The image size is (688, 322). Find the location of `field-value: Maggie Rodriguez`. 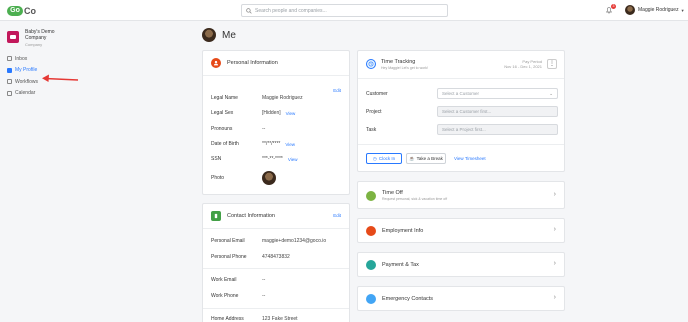

field-value: Maggie Rodriguez is located at coordinates (282, 98).